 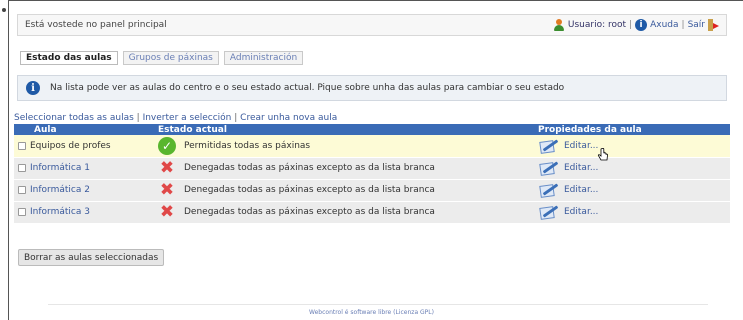 I want to click on room-name: Equipos de profes, so click(x=70, y=145).